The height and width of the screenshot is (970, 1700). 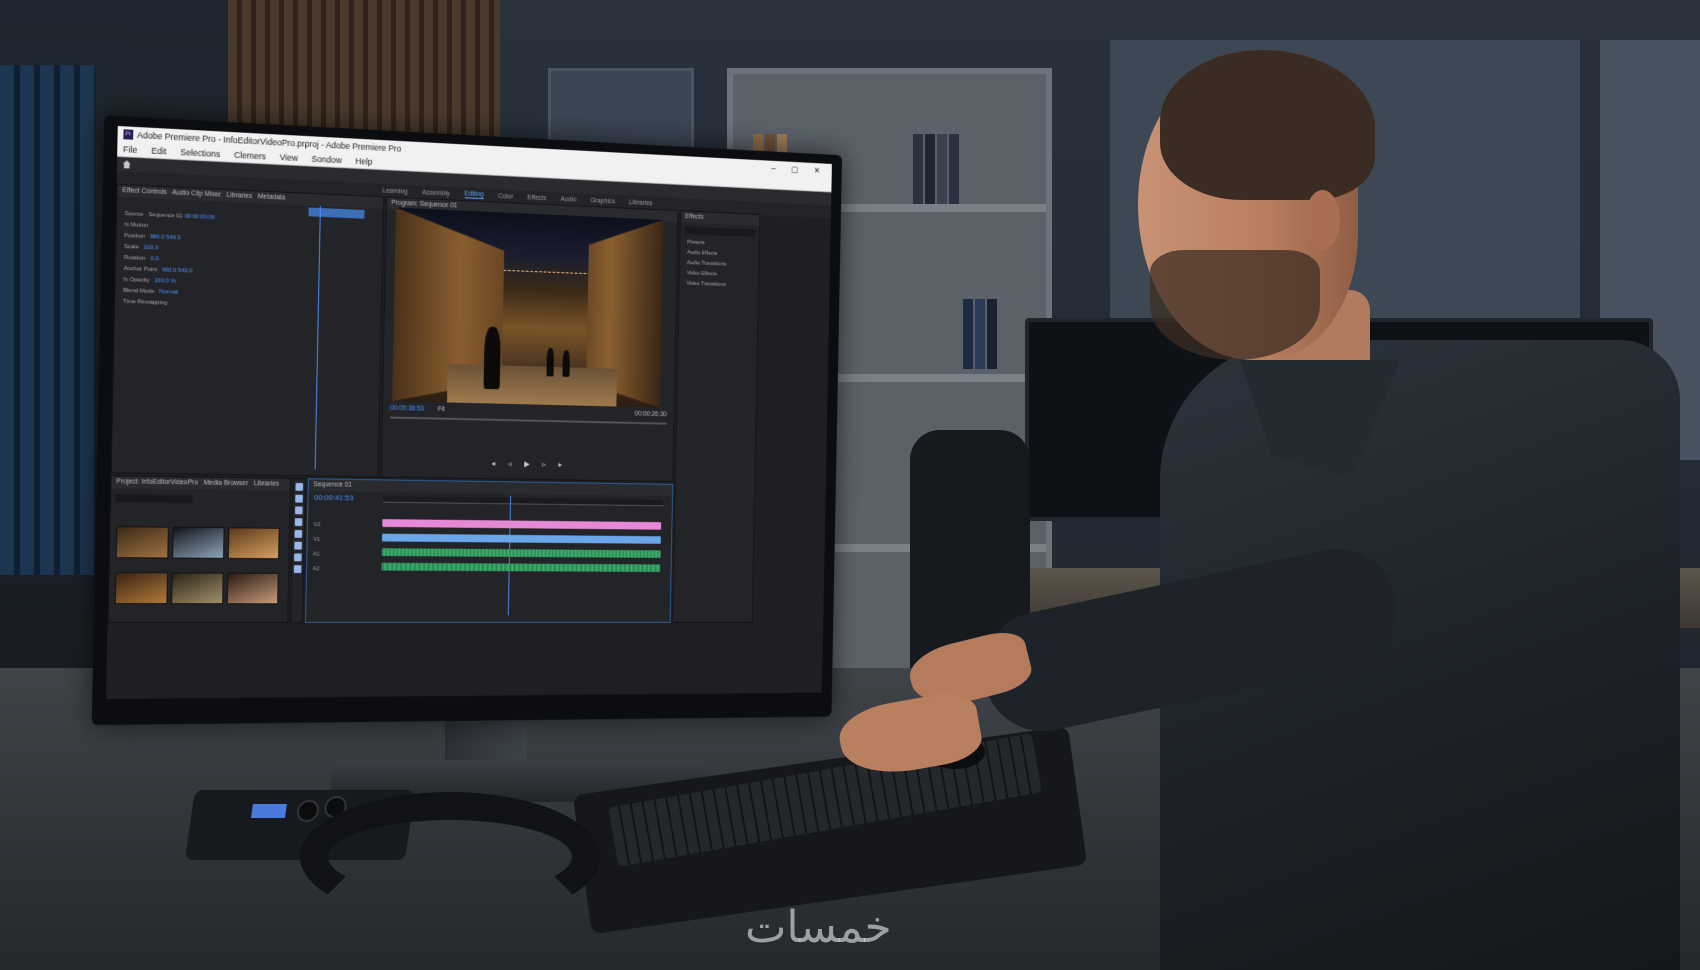 I want to click on timeline-panel: Sequence 01 00:00:41:53 V2 V1 A1 A2, so click(x=489, y=550).